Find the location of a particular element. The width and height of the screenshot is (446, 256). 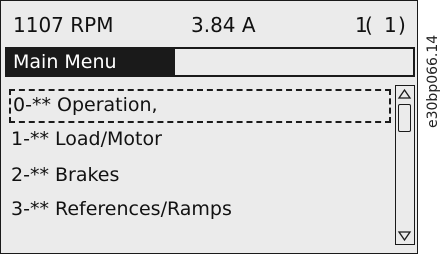

menu-item-operation: 0-** Operation, is located at coordinates (85, 105).